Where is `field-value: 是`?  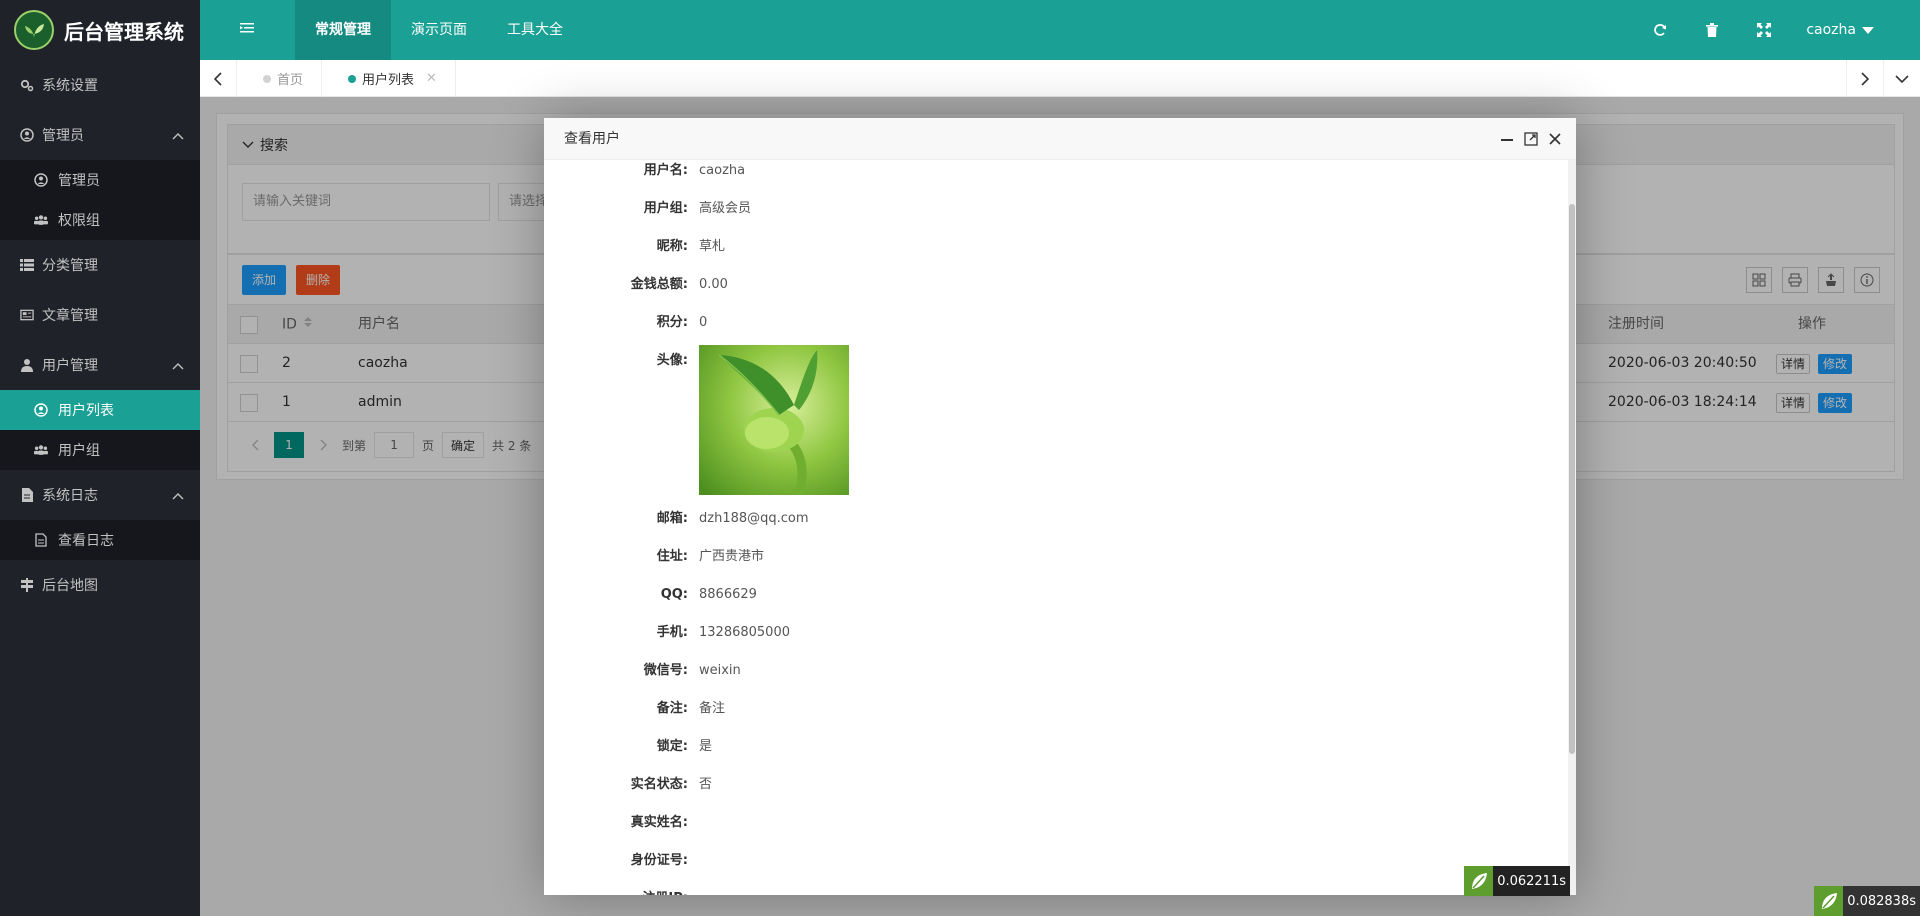 field-value: 是 is located at coordinates (706, 746).